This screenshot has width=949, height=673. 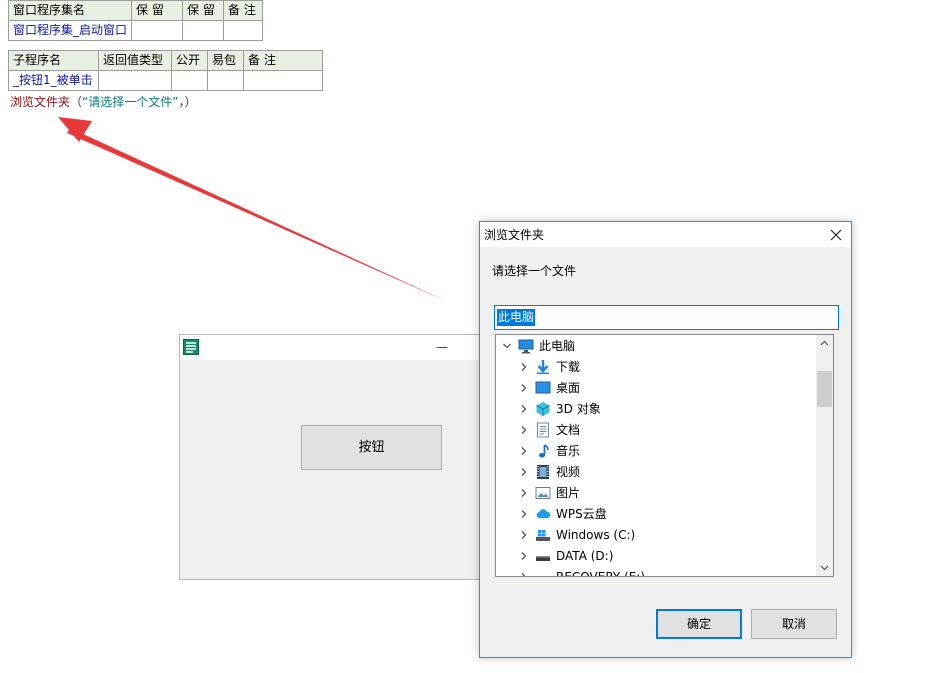 What do you see at coordinates (543, 409) in the screenshot?
I see `3d-objects-icon` at bounding box center [543, 409].